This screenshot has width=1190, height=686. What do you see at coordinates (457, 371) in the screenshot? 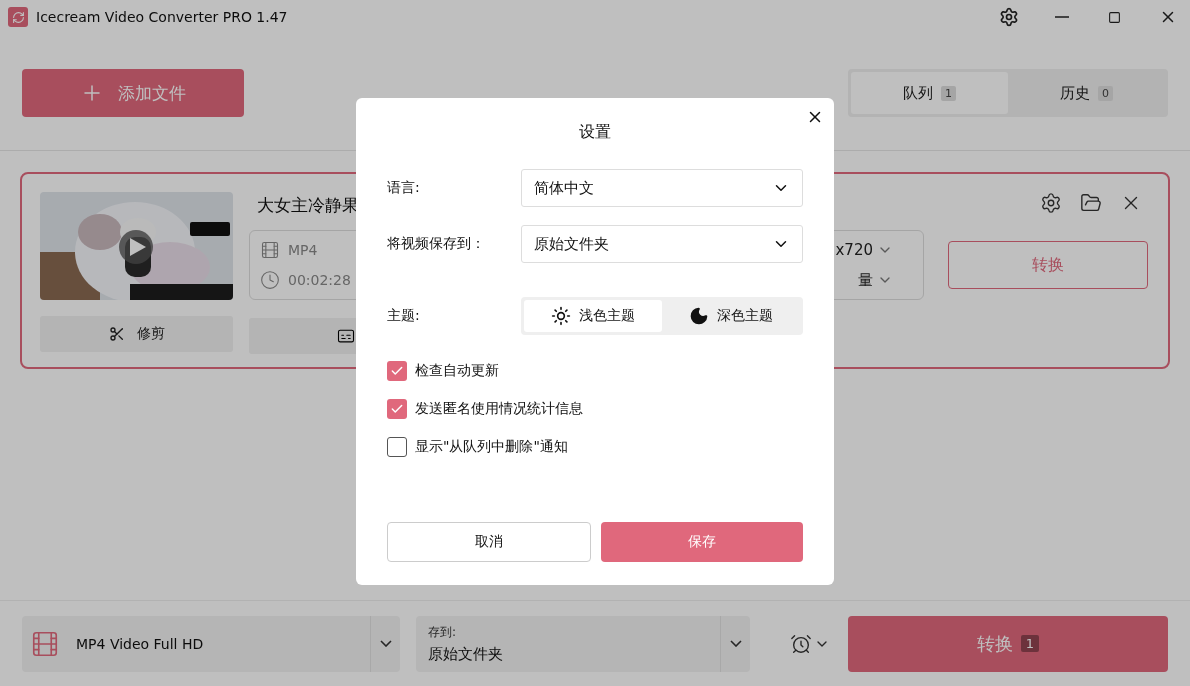
I see `checkbox-label: 检查自动更新` at bounding box center [457, 371].